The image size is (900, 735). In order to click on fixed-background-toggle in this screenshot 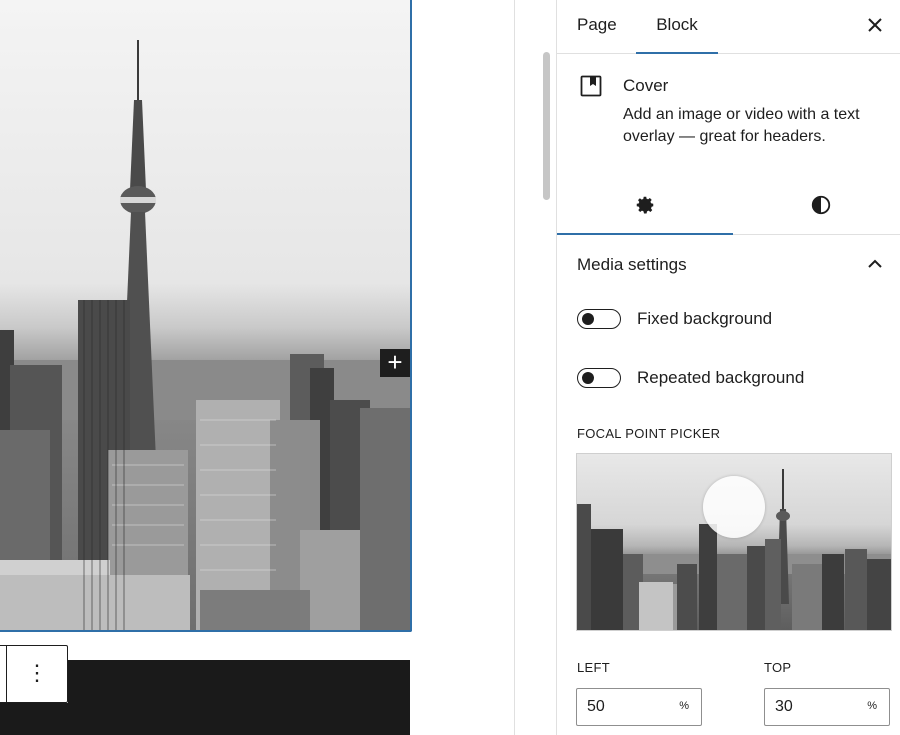, I will do `click(599, 319)`.